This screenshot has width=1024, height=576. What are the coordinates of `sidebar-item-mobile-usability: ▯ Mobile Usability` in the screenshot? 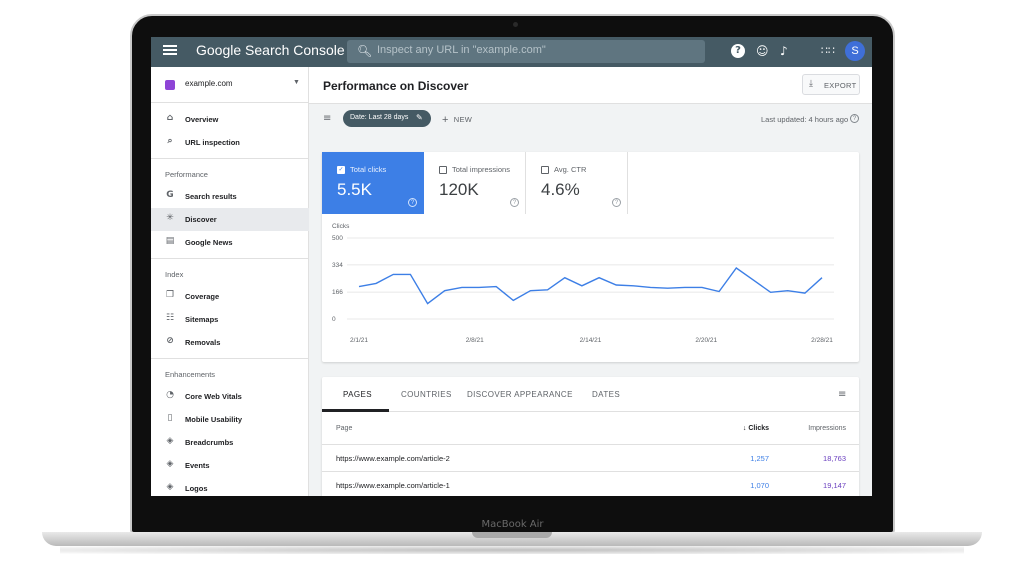 It's located at (230, 419).